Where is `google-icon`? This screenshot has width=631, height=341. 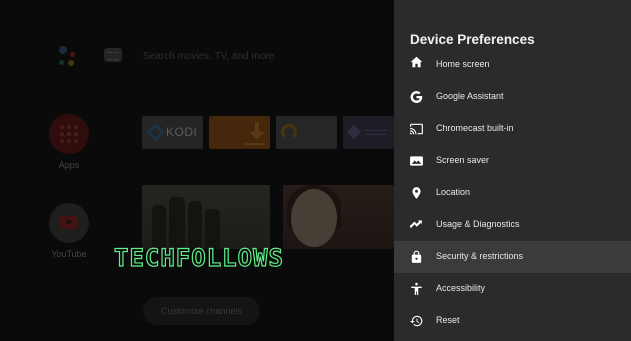 google-icon is located at coordinates (416, 97).